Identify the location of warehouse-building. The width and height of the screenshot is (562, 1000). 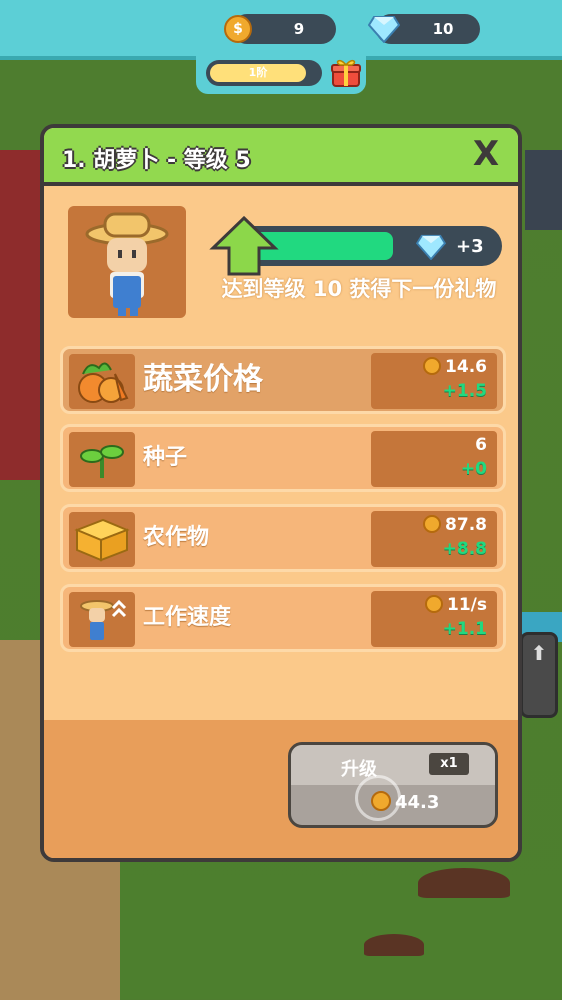
(543, 190).